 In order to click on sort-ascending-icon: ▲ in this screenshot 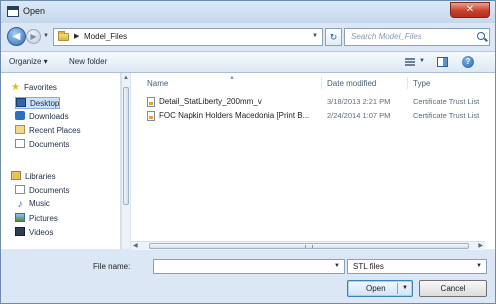, I will do `click(232, 78)`.